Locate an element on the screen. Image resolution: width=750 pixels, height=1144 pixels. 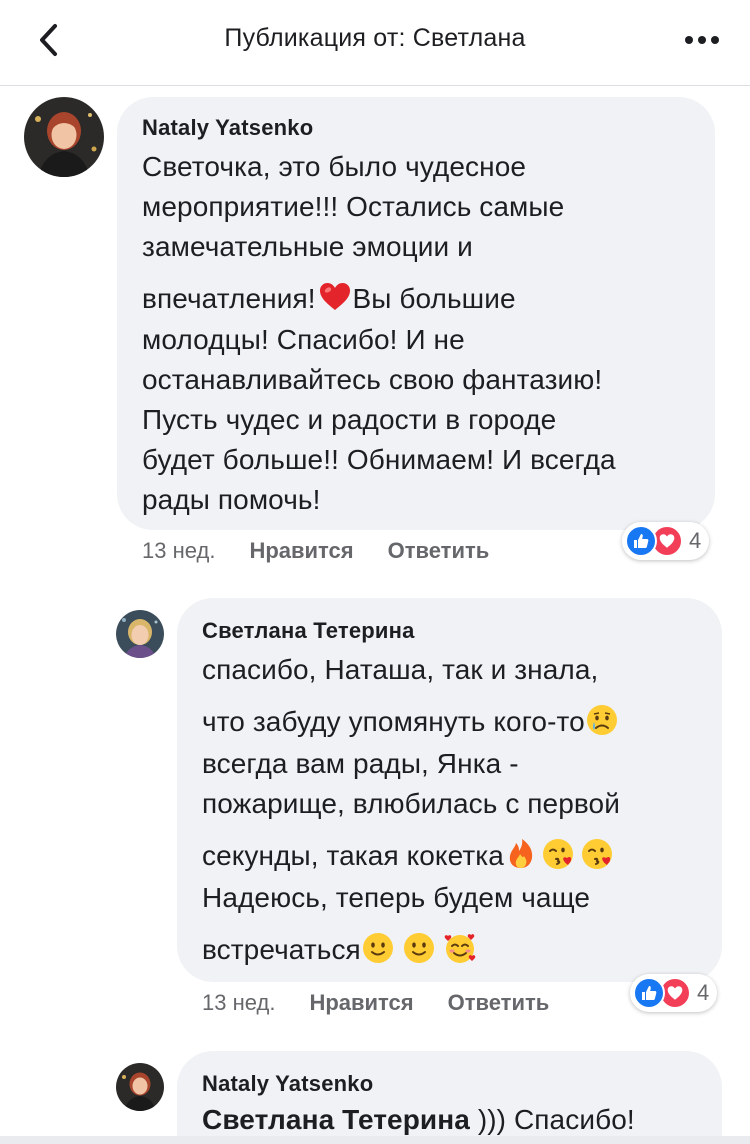
crying-face-emoji-icon is located at coordinates (601, 720).